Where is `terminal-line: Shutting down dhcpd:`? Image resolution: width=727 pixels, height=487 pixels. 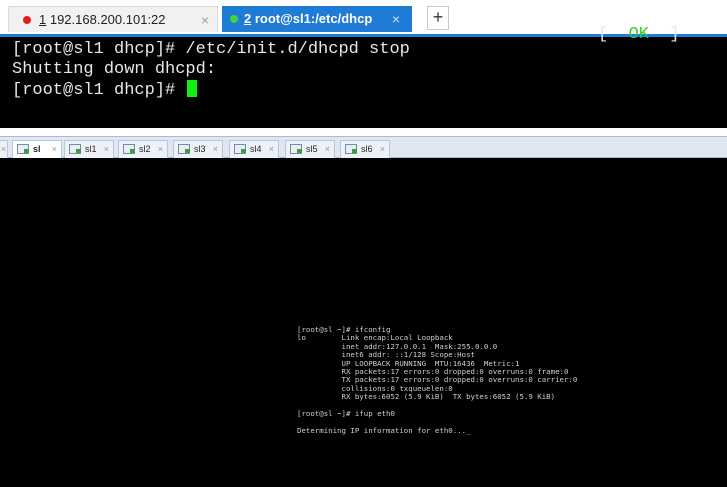
terminal-line: Shutting down dhcpd: is located at coordinates (114, 69).